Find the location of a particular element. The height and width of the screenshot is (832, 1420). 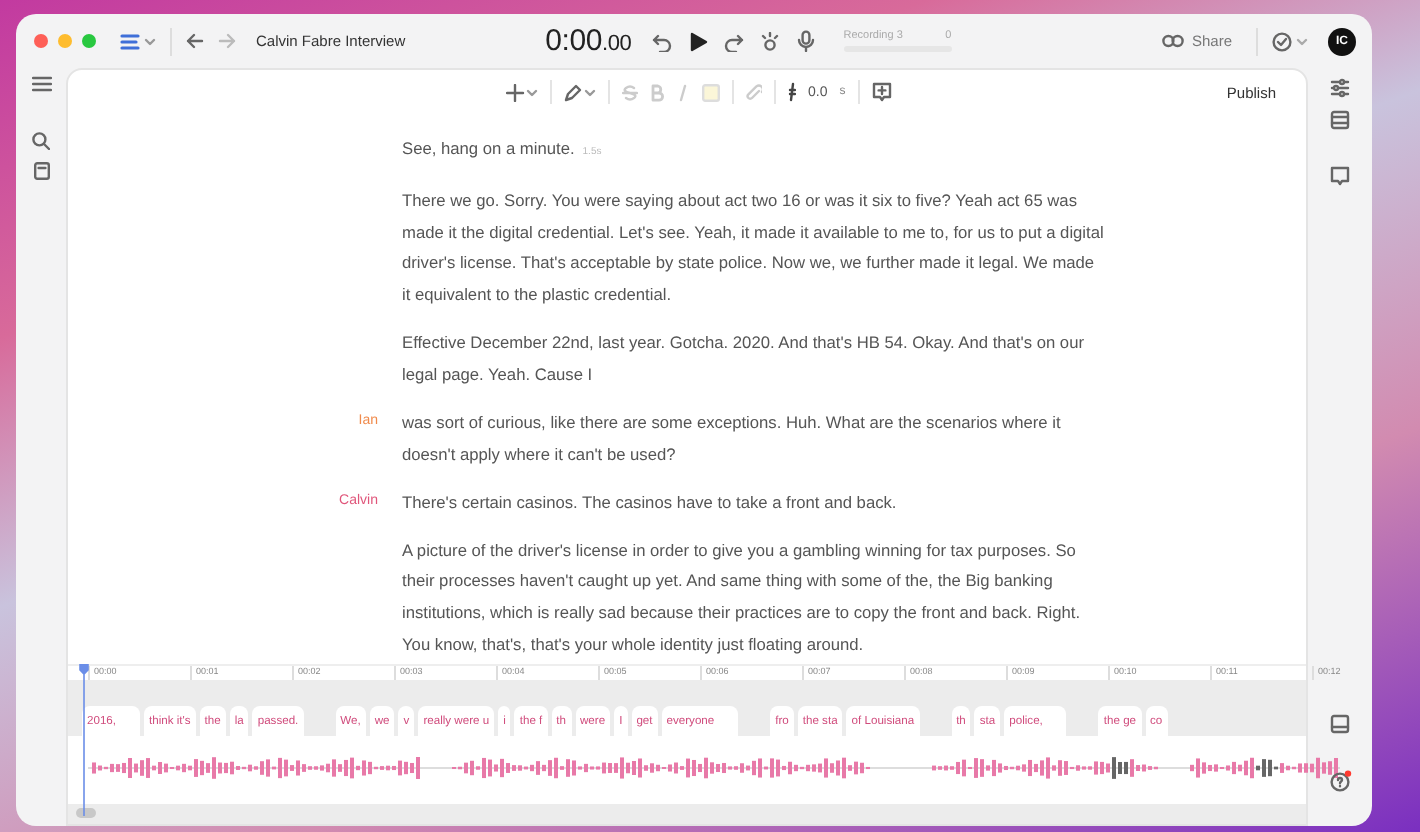

microphone-icon is located at coordinates (805, 41).